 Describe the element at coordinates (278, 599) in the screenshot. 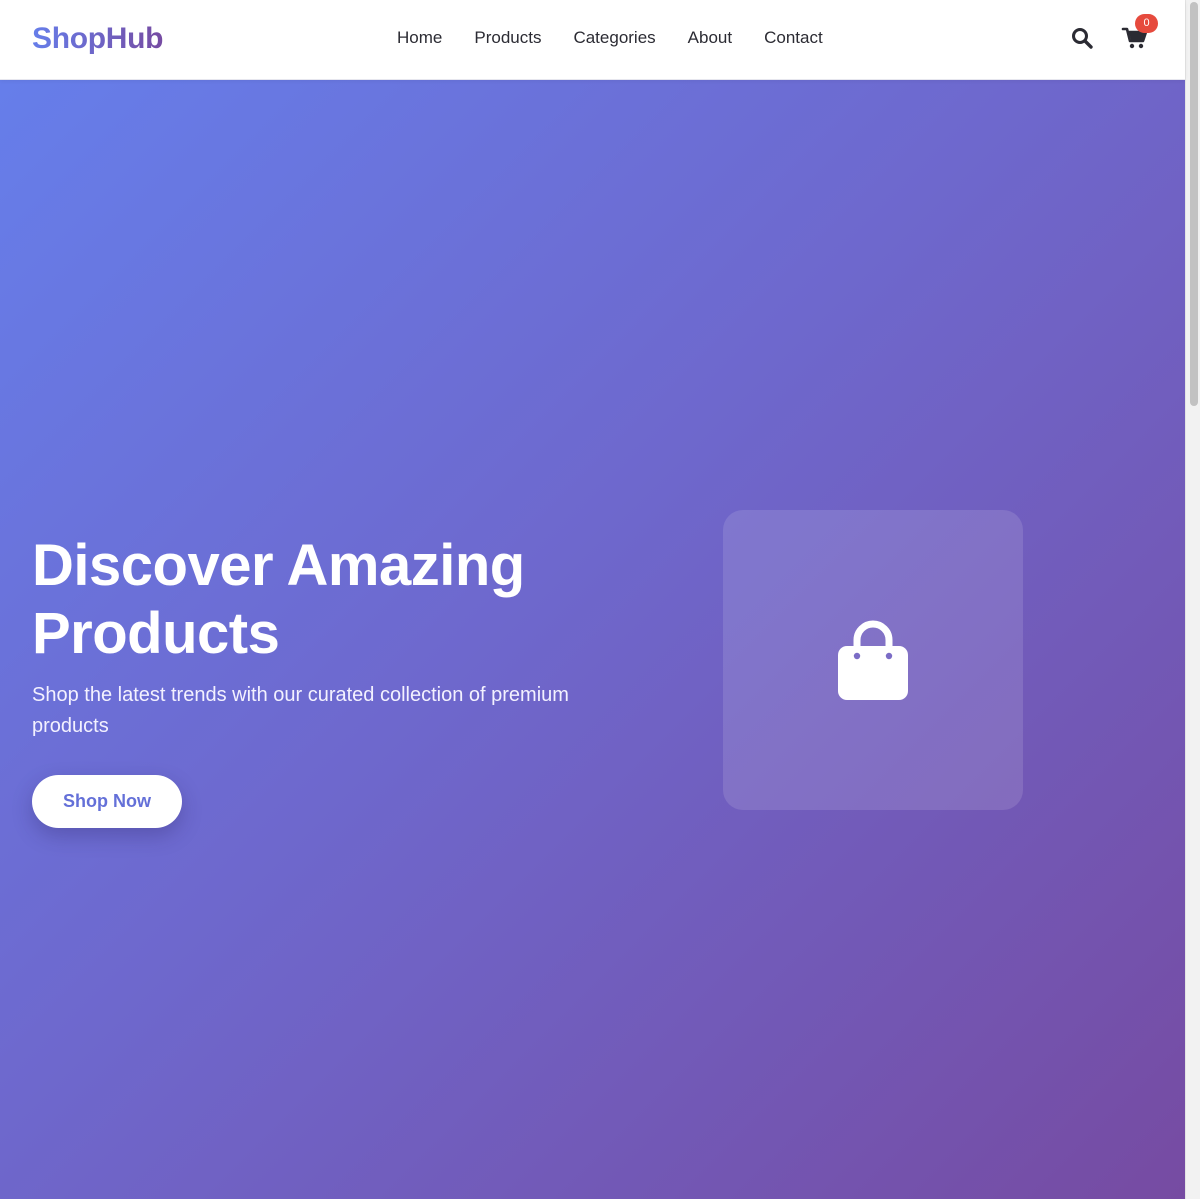

I see `hero-title: Discover Amazing Products` at that location.